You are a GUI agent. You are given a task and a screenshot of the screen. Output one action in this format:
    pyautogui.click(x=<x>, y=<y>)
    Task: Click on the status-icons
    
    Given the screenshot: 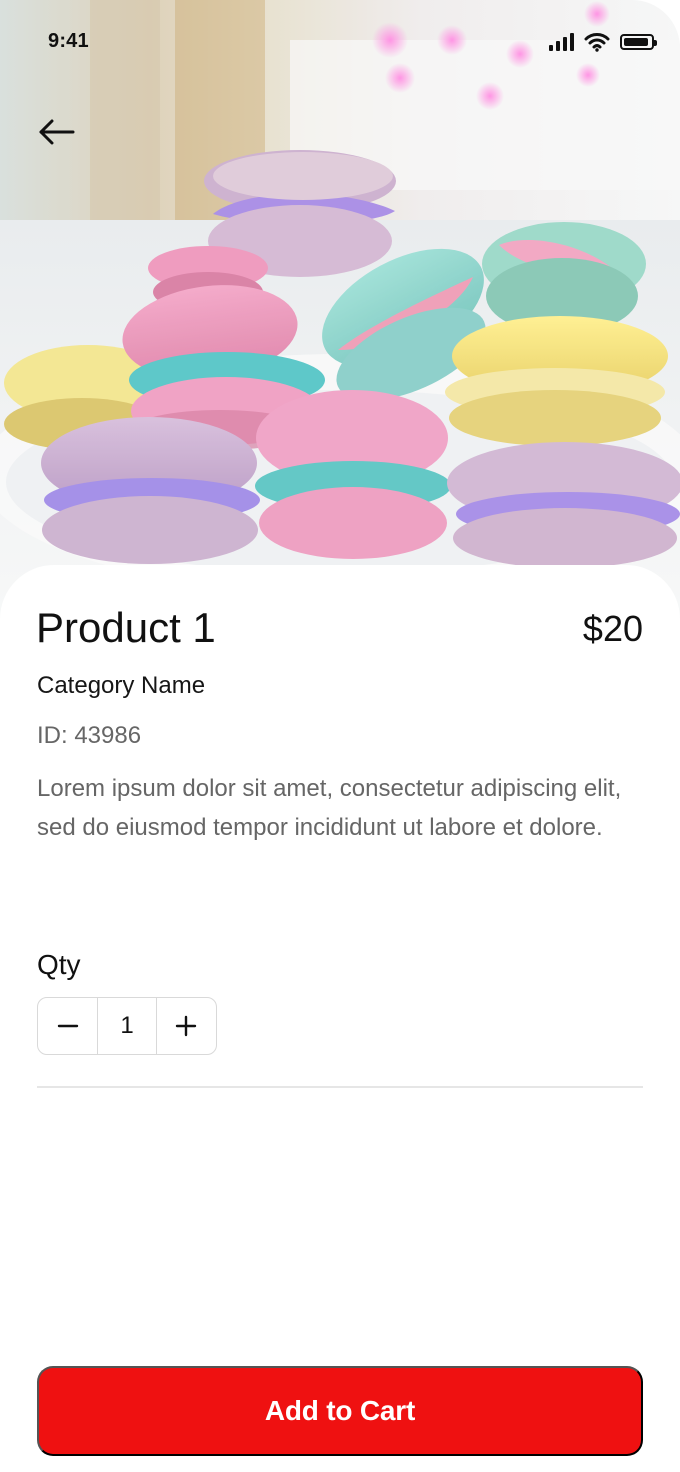 What is the action you would take?
    pyautogui.click(x=603, y=42)
    